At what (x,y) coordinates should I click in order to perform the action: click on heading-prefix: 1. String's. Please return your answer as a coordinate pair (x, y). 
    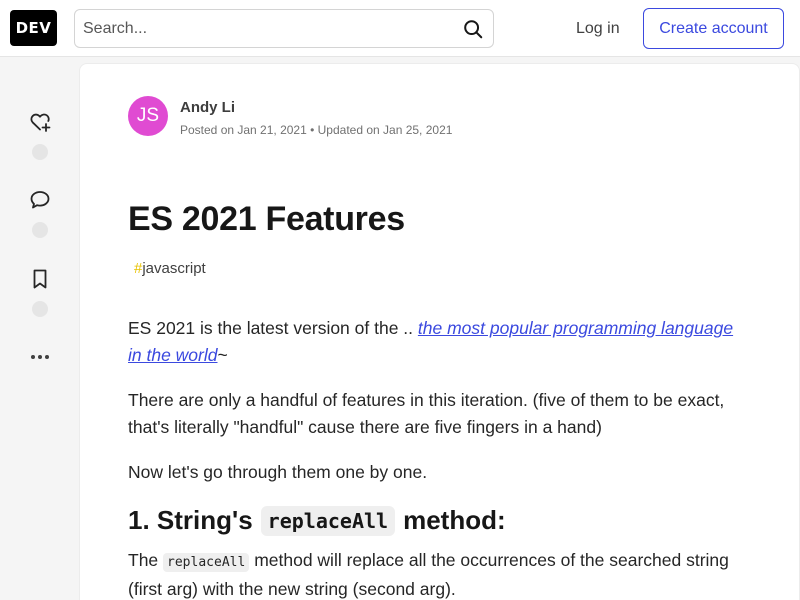
    Looking at the image, I should click on (190, 520).